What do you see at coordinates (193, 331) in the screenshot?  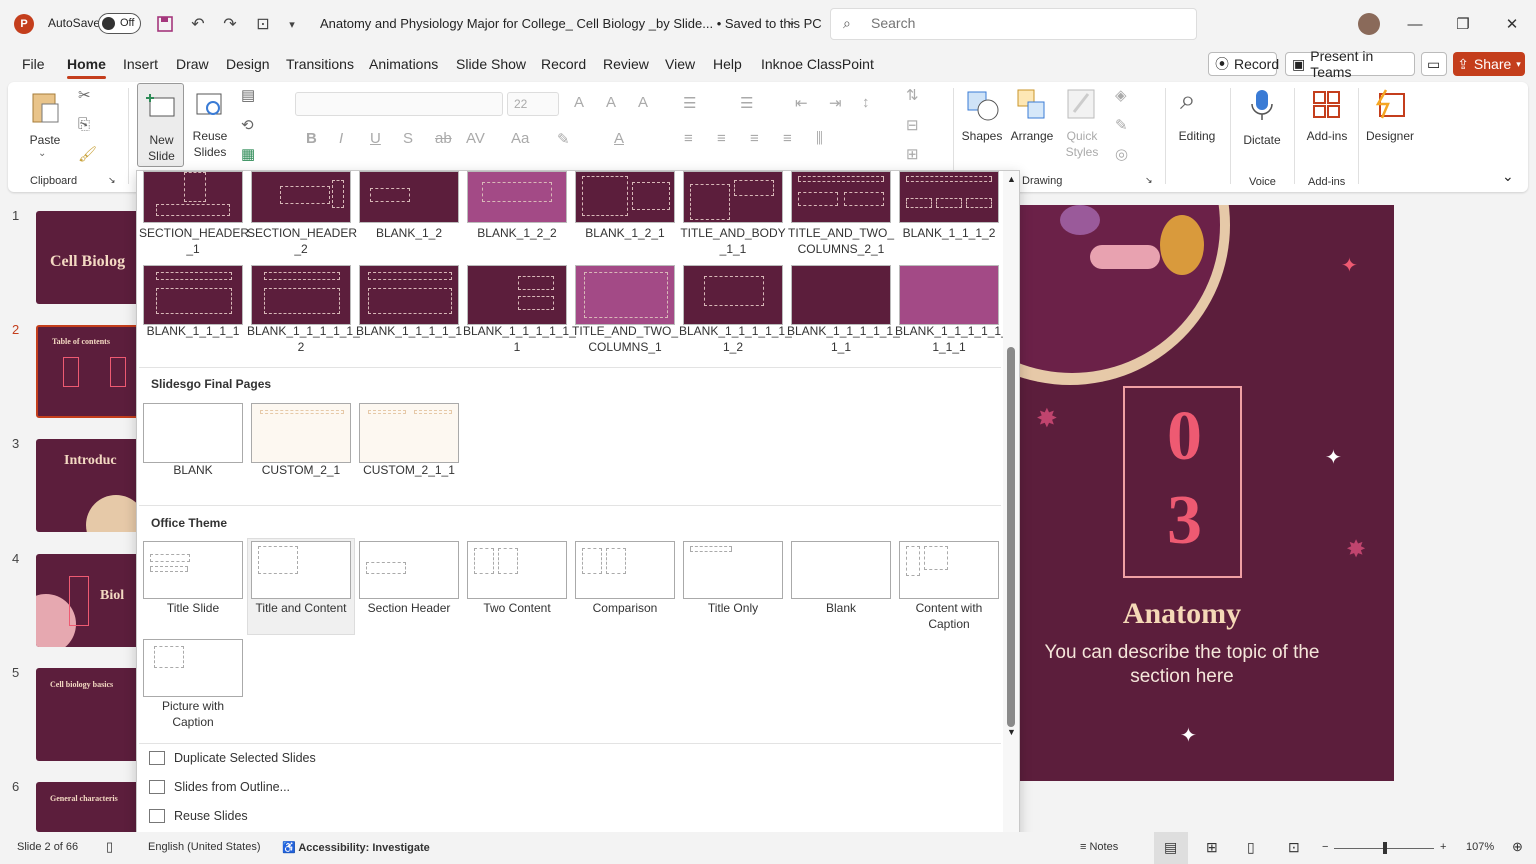 I see `layout-label: BLANK_1_1_1_1` at bounding box center [193, 331].